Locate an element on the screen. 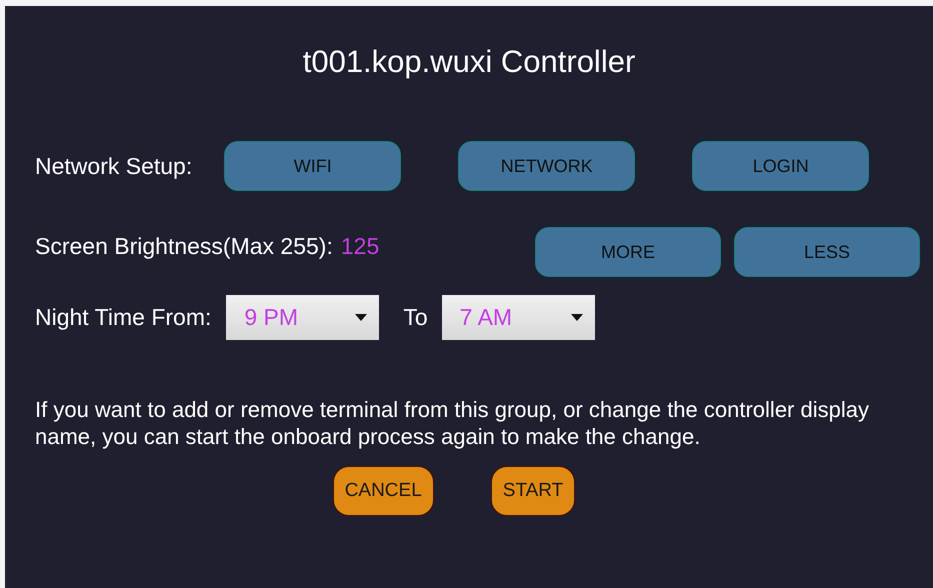 Image resolution: width=933 pixels, height=588 pixels. from-select: 9 PM is located at coordinates (303, 317).